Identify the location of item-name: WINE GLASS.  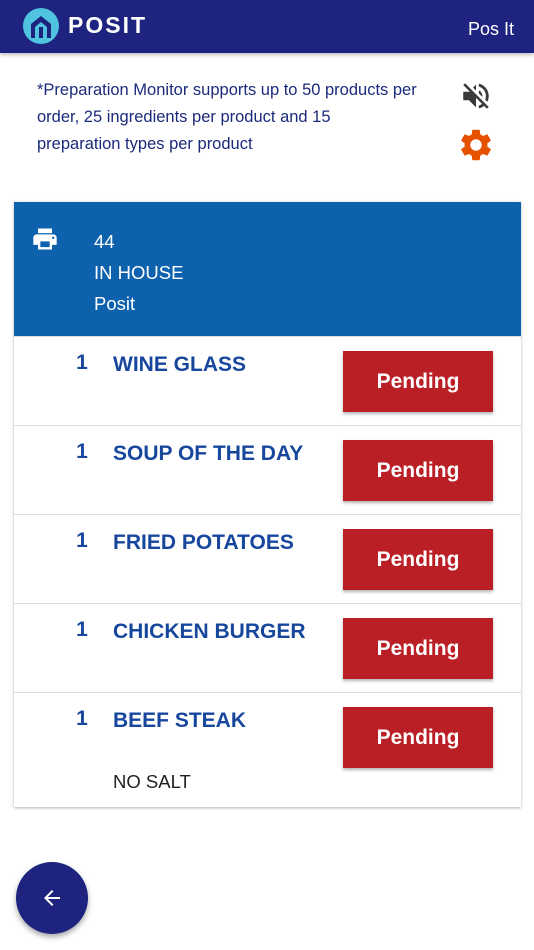
(180, 364).